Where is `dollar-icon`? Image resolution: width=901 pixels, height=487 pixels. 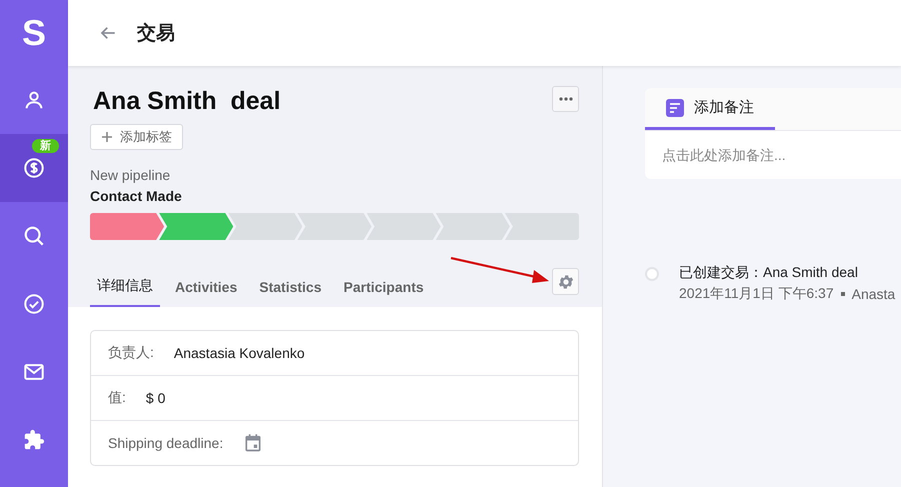
dollar-icon is located at coordinates (34, 168).